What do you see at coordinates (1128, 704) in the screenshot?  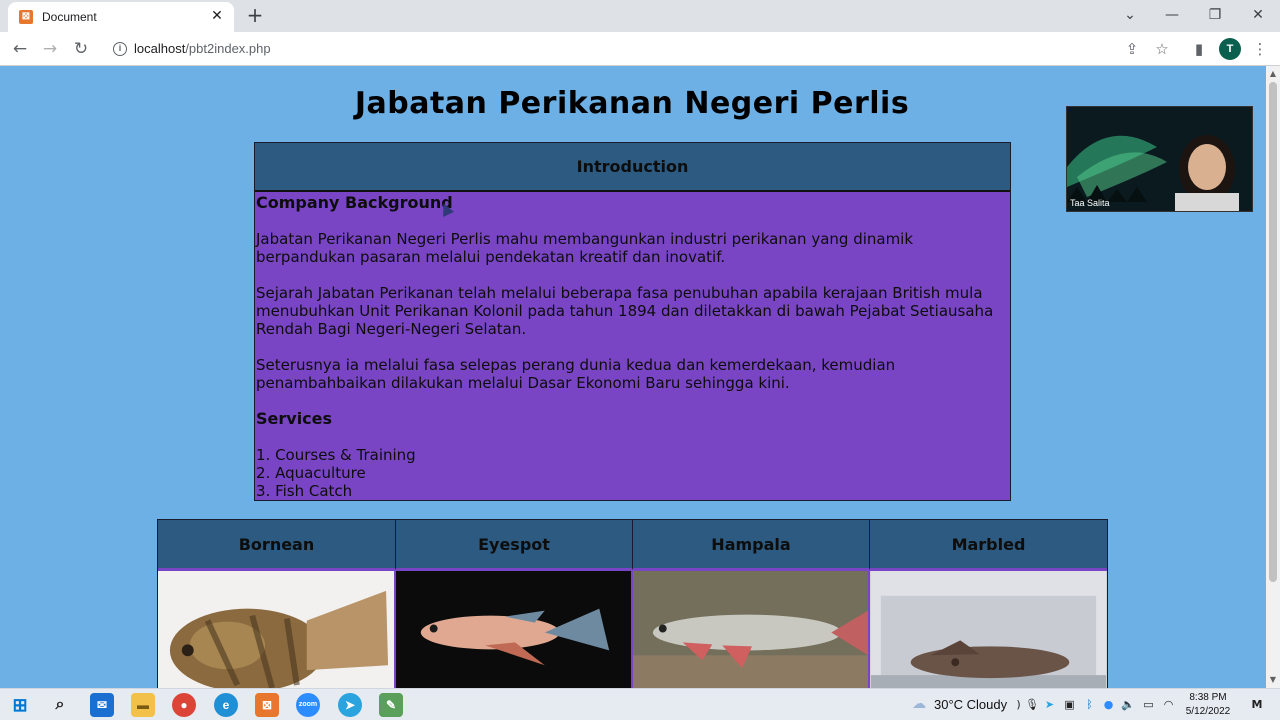 I see `speaker-icon: 🔈` at bounding box center [1128, 704].